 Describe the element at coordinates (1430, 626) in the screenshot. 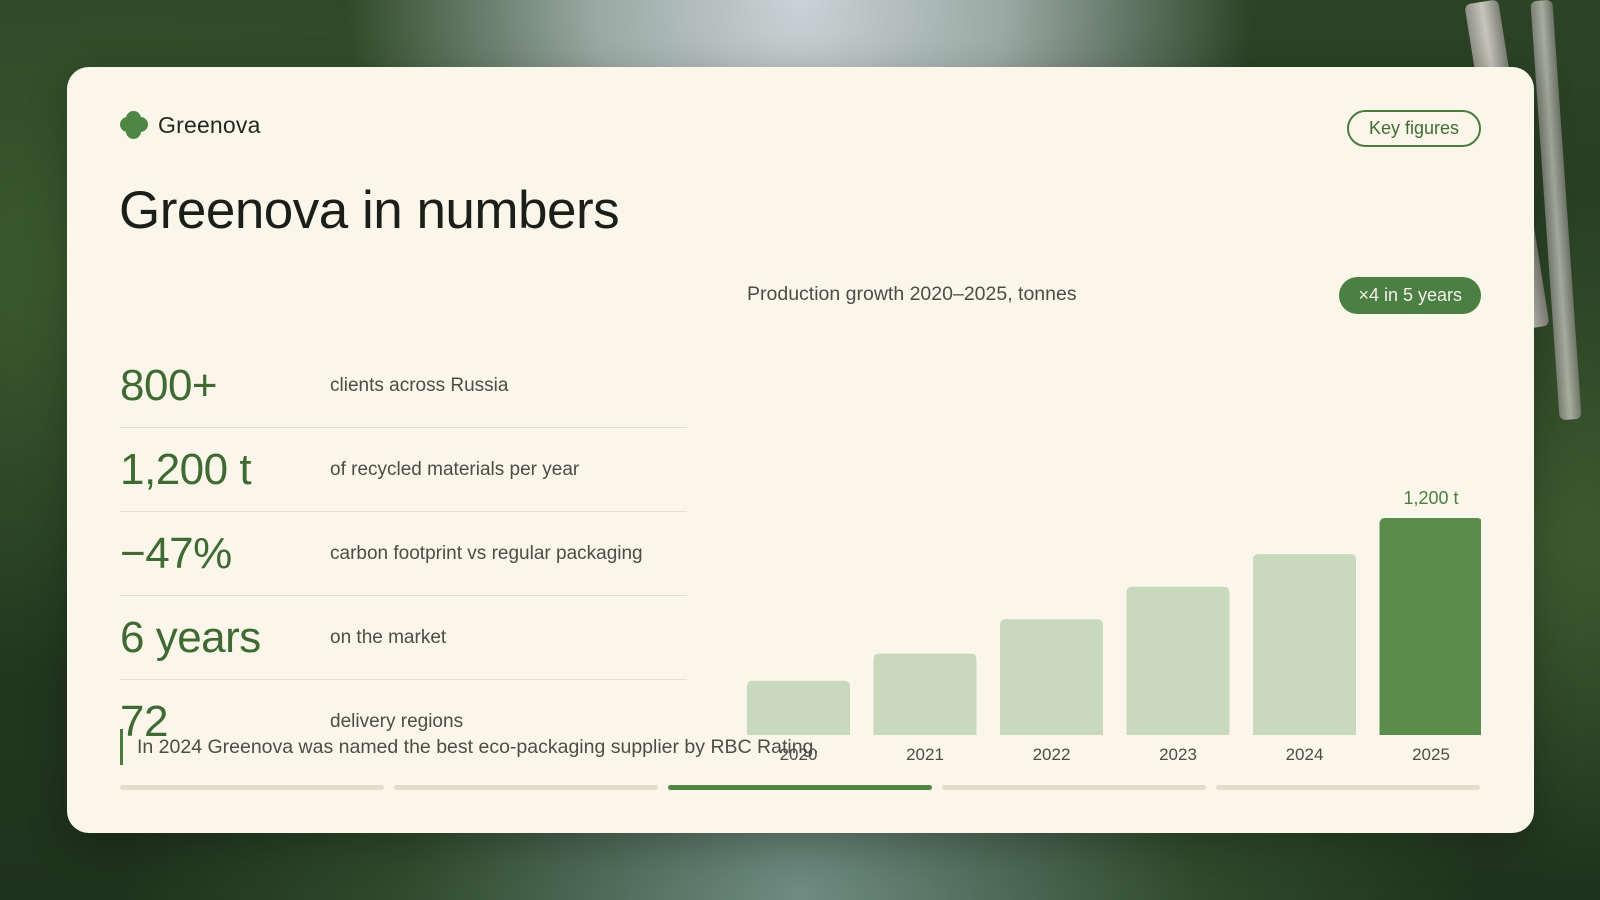

I see `bar-2025` at that location.